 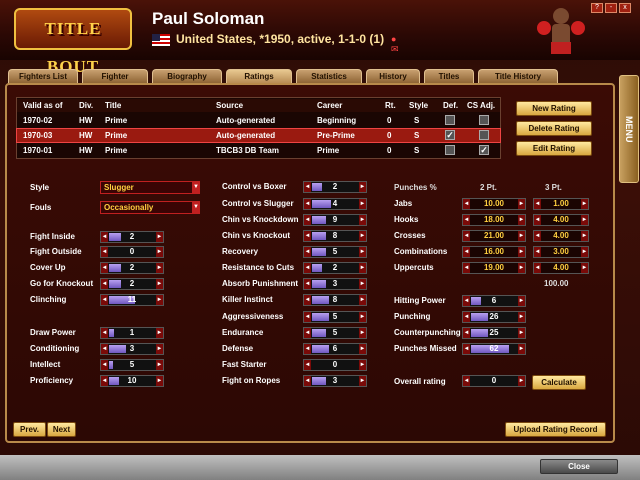 I want to click on fouls-select: Occasionally ▼, so click(x=150, y=207).